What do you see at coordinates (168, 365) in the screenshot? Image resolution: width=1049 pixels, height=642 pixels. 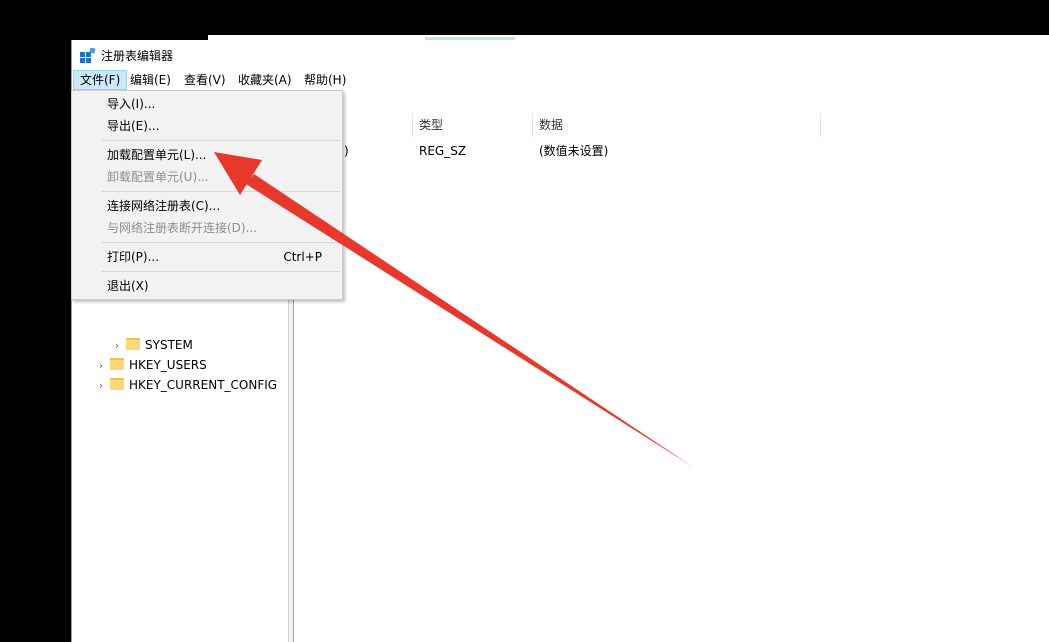 I see `tree-item-label: HKEY_USERS` at bounding box center [168, 365].